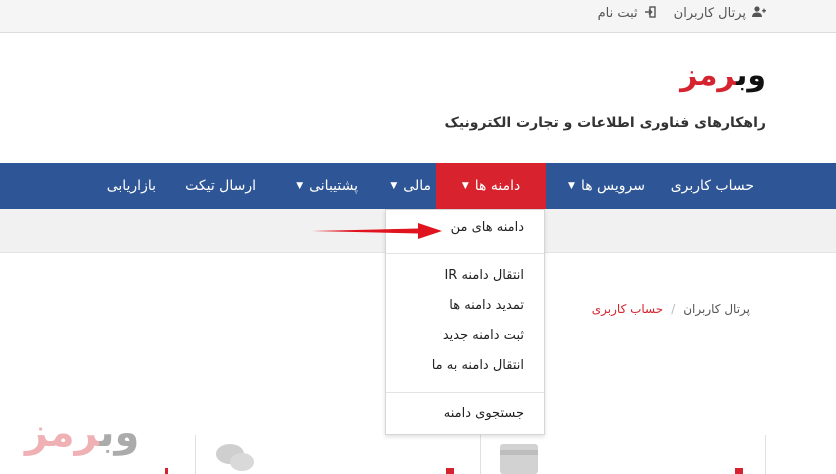  I want to click on watermark-part1: وب, so click(120, 433).